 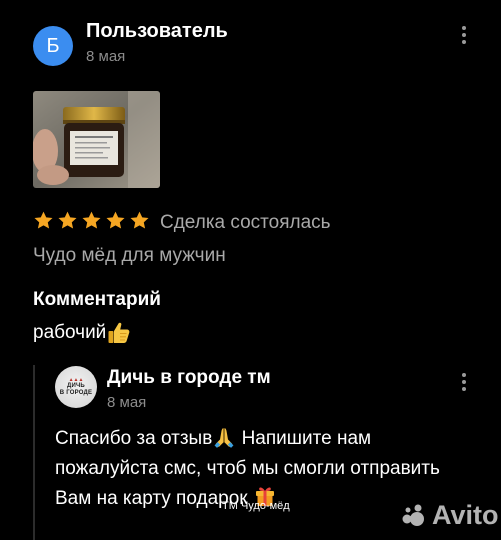 I want to click on avito-wordmark: Avito, so click(x=465, y=515).